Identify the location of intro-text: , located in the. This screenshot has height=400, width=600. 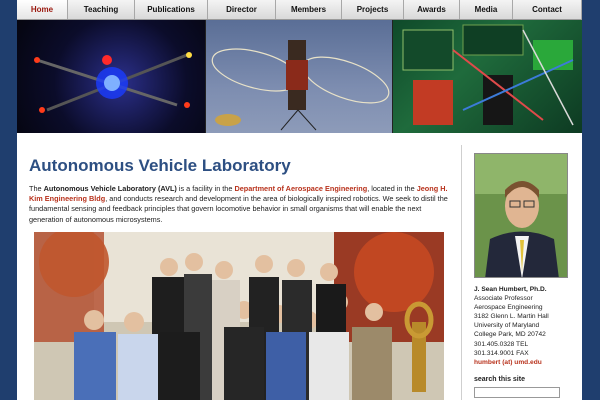
(392, 188).